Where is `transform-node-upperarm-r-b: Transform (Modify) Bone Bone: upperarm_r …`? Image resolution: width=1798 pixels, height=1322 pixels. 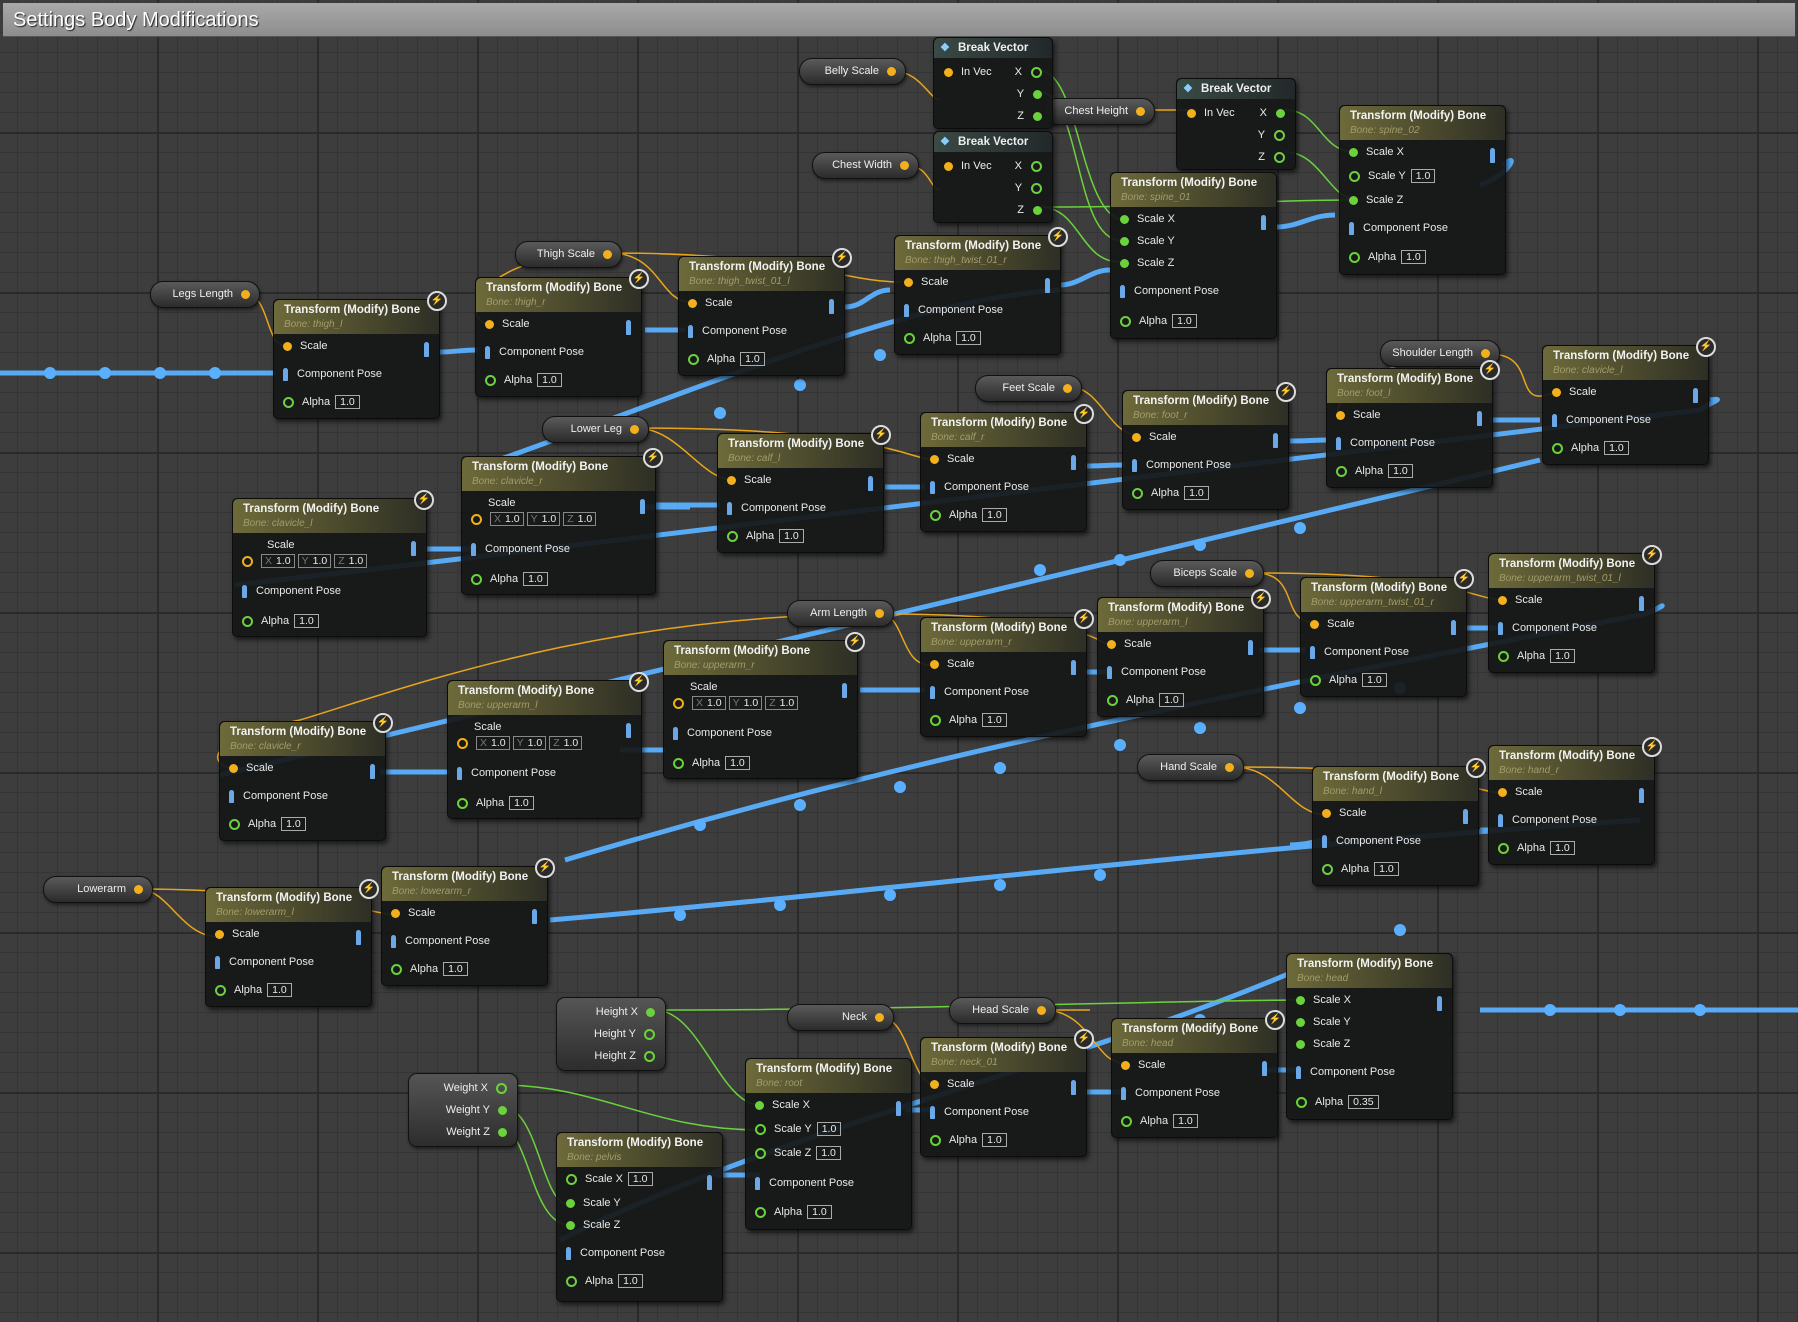 transform-node-upperarm-r-b: Transform (Modify) Bone Bone: upperarm_r … is located at coordinates (764, 705).